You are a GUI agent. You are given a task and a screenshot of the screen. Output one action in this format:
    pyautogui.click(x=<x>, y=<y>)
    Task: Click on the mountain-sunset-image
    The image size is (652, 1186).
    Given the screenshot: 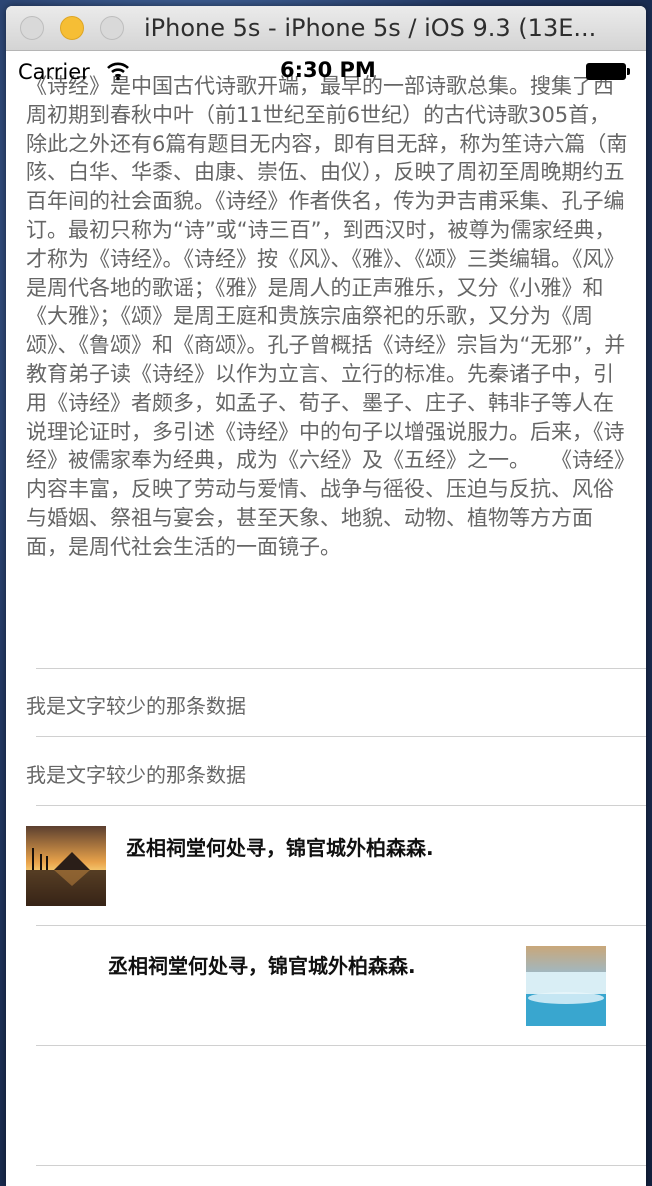 What is the action you would take?
    pyautogui.click(x=66, y=866)
    